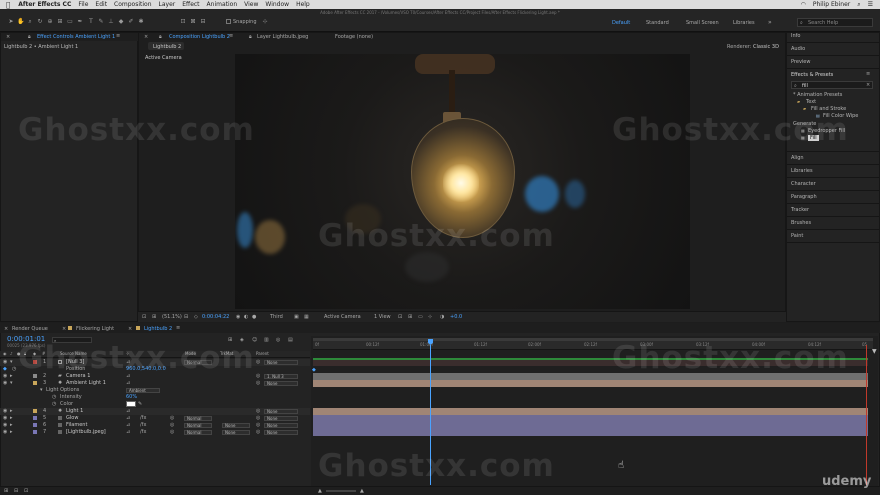  I want to click on view-layout-dropdown: 1 View, so click(382, 317).